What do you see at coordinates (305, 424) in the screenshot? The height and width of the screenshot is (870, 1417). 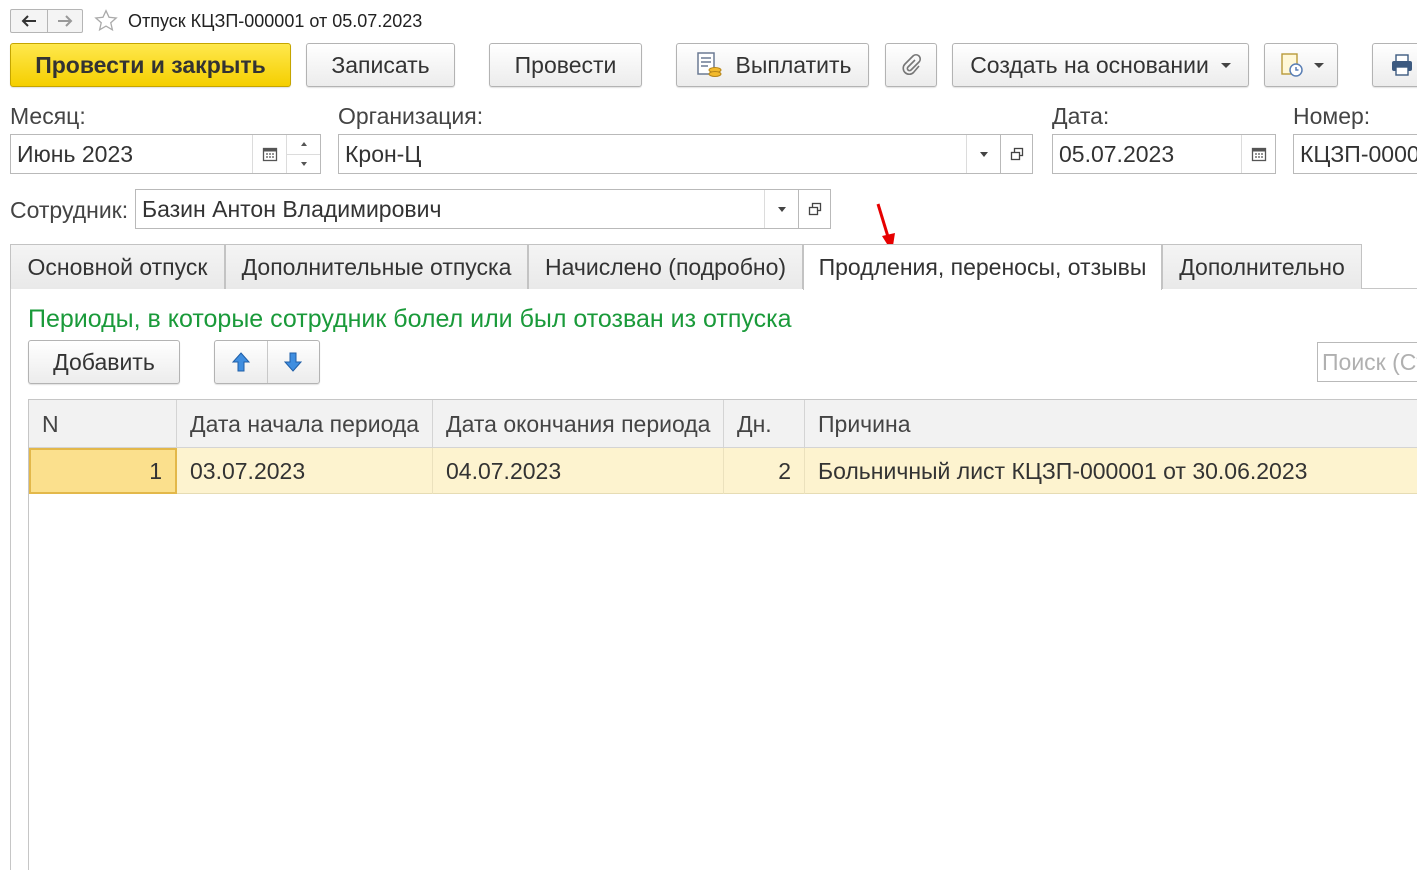 I see `column-header-start-date: Дата начала периода` at bounding box center [305, 424].